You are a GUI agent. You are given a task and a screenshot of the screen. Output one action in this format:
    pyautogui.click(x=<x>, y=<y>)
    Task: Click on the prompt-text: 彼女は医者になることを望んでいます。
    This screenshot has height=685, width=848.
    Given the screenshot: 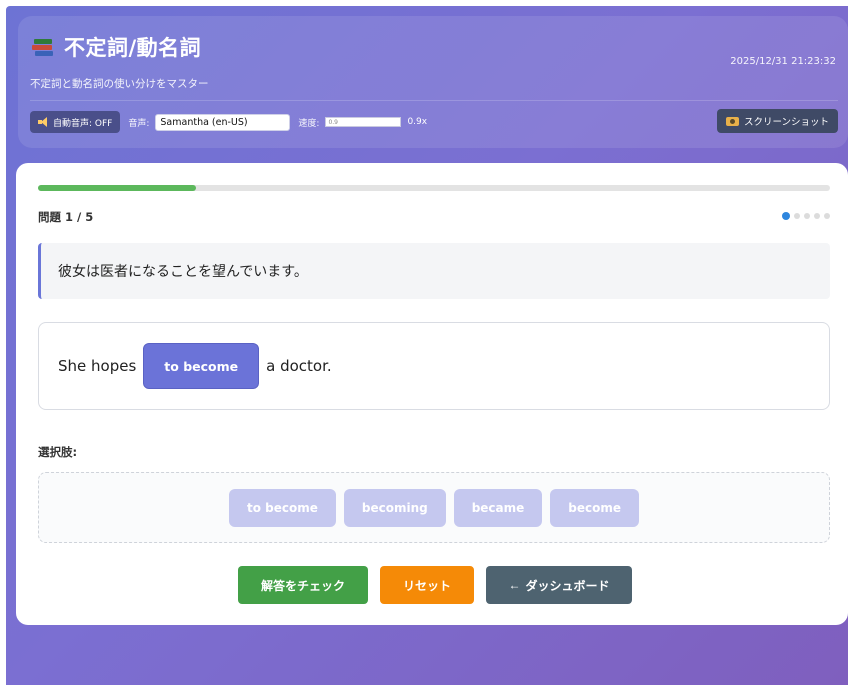 What is the action you would take?
    pyautogui.click(x=183, y=272)
    